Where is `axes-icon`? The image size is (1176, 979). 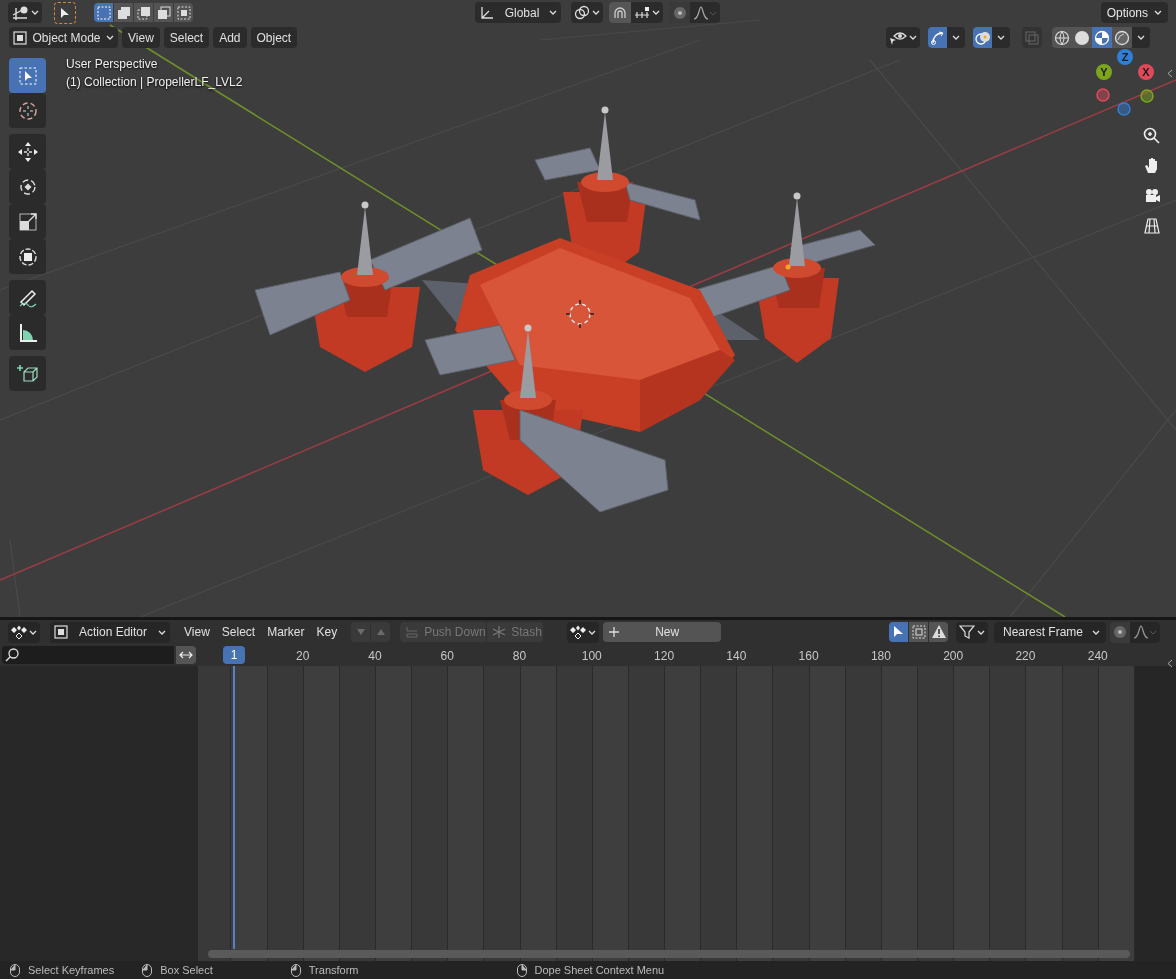
axes-icon is located at coordinates (20, 12).